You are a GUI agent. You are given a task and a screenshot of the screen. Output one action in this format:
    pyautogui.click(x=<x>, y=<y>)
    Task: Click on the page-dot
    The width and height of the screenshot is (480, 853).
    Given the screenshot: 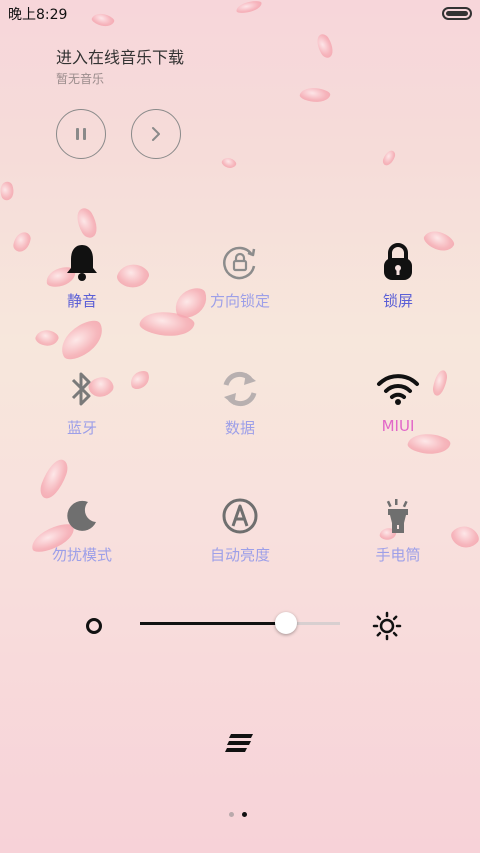 What is the action you would take?
    pyautogui.click(x=231, y=814)
    